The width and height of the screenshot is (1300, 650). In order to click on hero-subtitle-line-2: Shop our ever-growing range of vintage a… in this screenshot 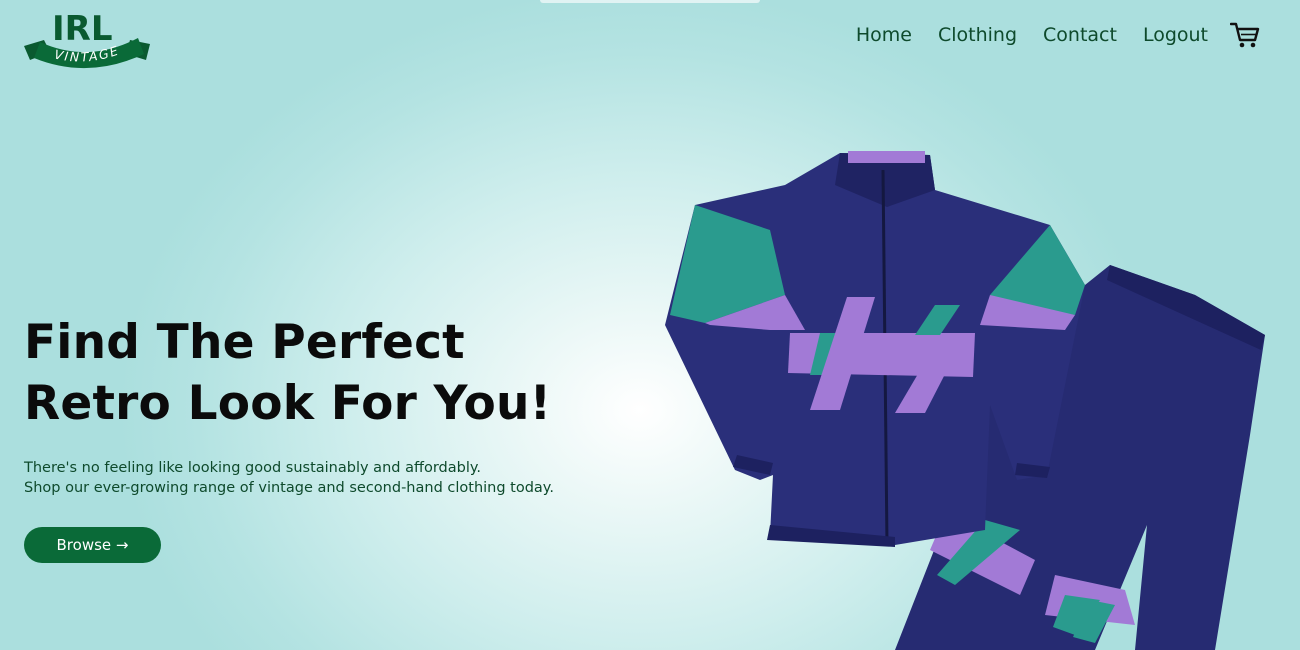, I will do `click(289, 488)`.